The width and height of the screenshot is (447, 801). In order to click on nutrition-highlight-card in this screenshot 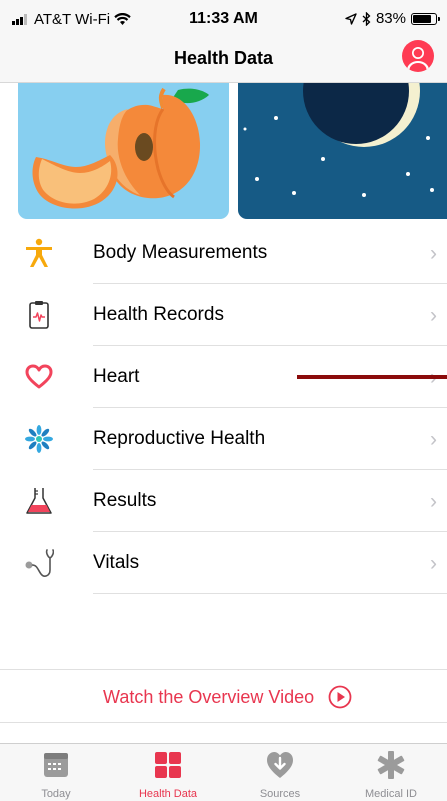, I will do `click(123, 151)`.